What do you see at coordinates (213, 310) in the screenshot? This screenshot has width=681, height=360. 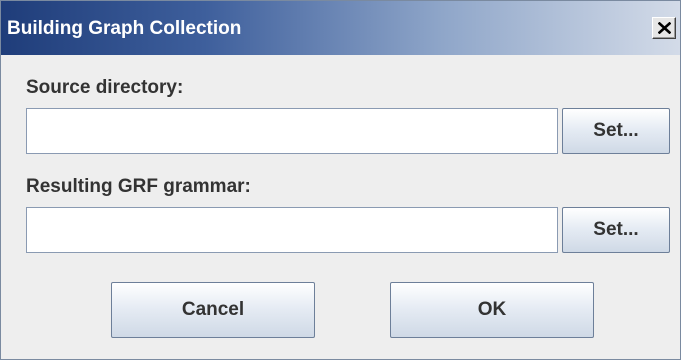 I see `cancel-button: Cancel` at bounding box center [213, 310].